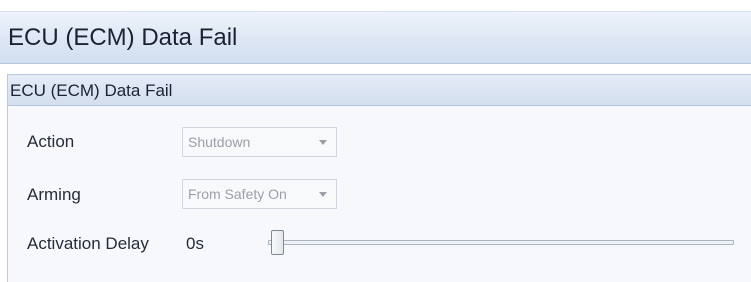  What do you see at coordinates (195, 243) in the screenshot?
I see `activation-delay-value: 0s` at bounding box center [195, 243].